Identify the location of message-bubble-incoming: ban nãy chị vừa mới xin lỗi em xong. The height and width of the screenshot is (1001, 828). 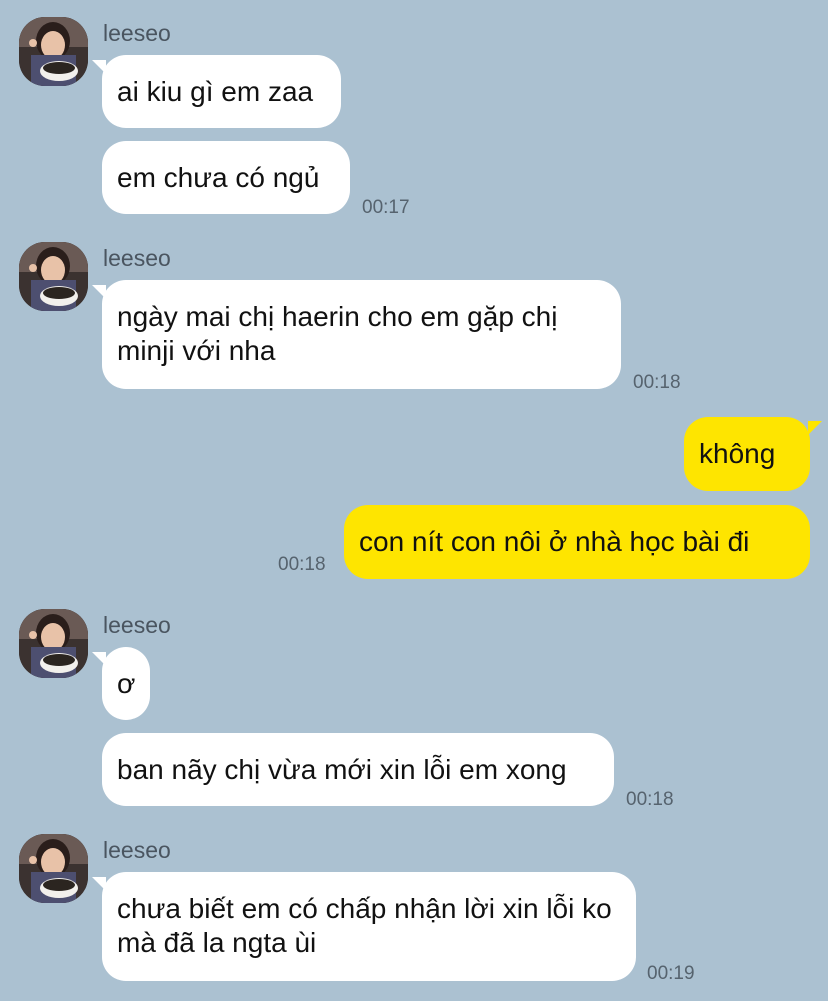
(358, 769).